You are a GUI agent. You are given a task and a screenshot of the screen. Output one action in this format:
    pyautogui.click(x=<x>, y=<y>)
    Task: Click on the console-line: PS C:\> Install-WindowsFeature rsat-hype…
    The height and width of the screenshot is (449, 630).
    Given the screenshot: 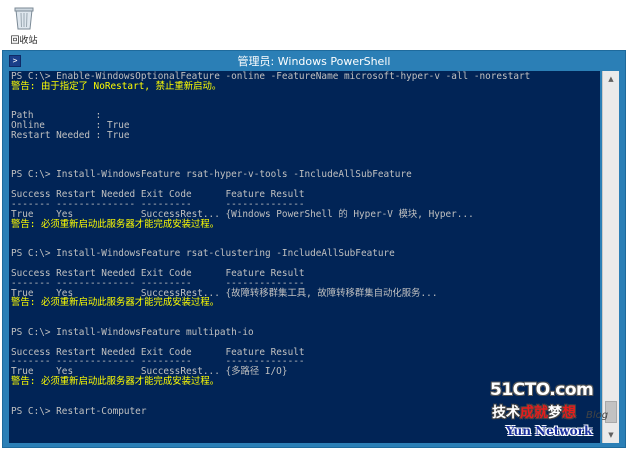 What is the action you would take?
    pyautogui.click(x=211, y=175)
    